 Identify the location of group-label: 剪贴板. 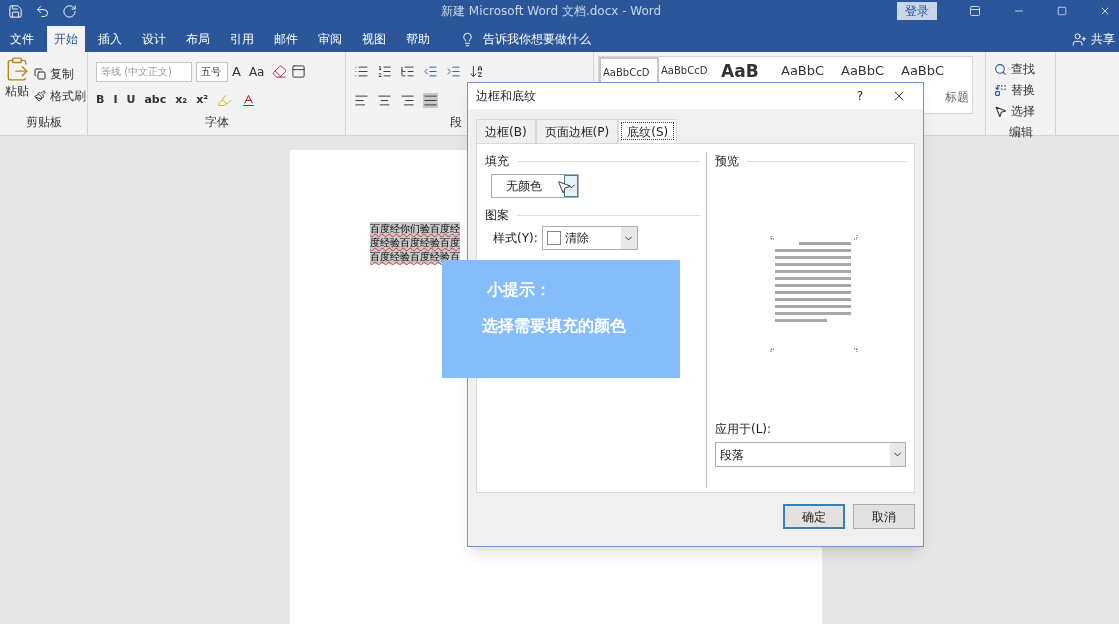
(43, 122).